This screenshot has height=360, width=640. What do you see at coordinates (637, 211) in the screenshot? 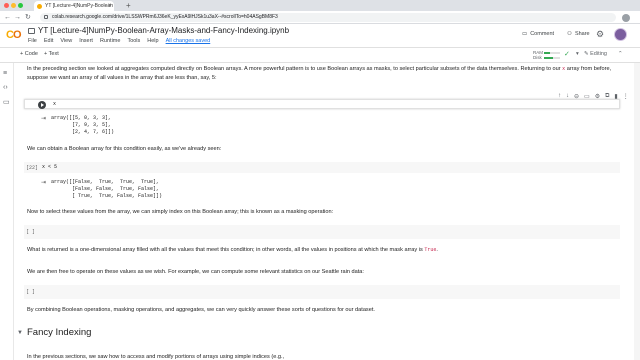
I see `notebook-scrollbar` at bounding box center [637, 211].